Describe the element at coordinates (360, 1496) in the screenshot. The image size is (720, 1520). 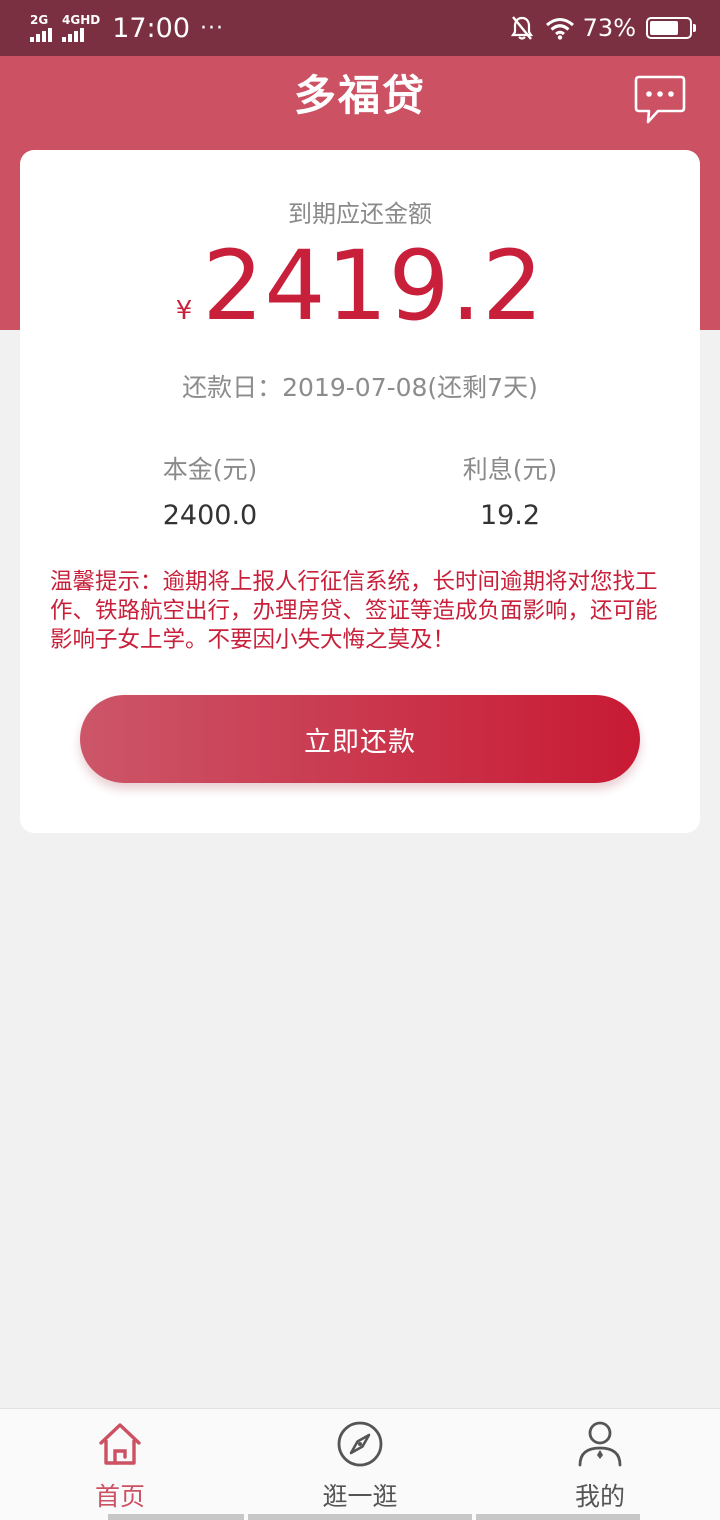
I see `tab-discover-label: 逛一逛` at that location.